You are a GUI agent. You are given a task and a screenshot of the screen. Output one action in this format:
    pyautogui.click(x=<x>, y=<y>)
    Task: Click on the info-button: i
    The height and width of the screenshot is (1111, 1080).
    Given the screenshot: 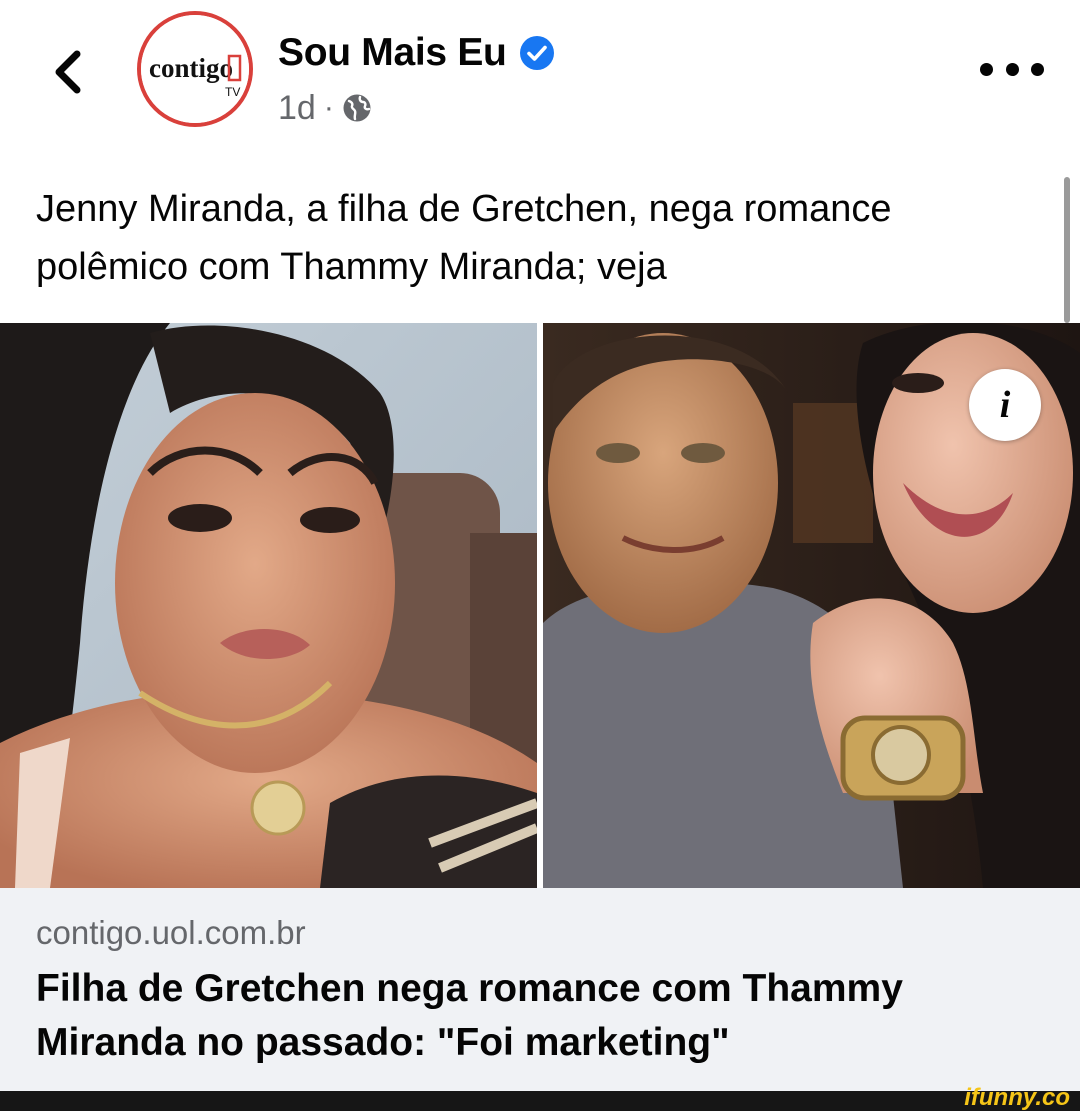 What is the action you would take?
    pyautogui.click(x=1005, y=405)
    